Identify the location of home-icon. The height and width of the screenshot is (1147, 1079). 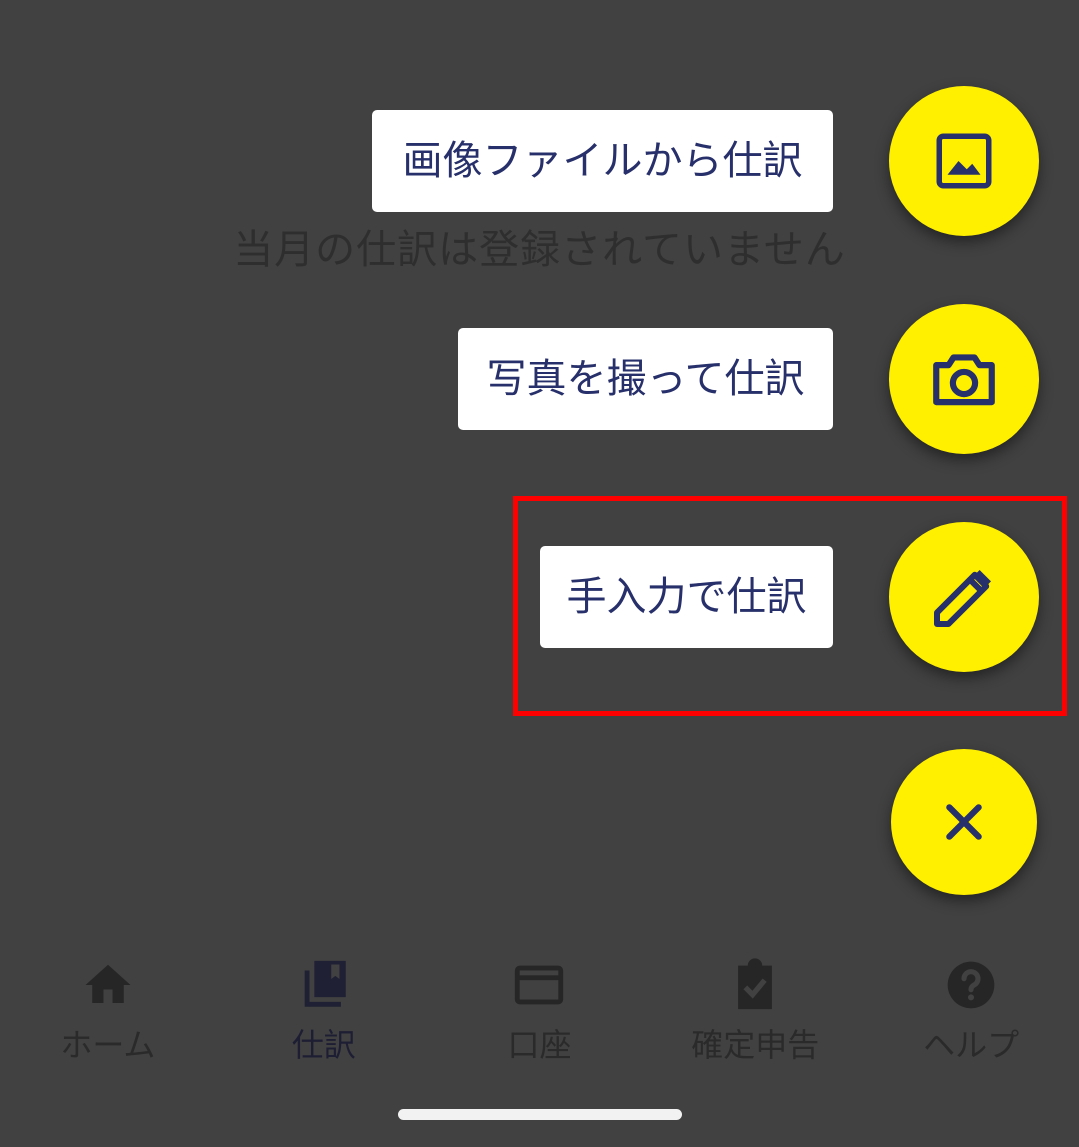
(108, 983).